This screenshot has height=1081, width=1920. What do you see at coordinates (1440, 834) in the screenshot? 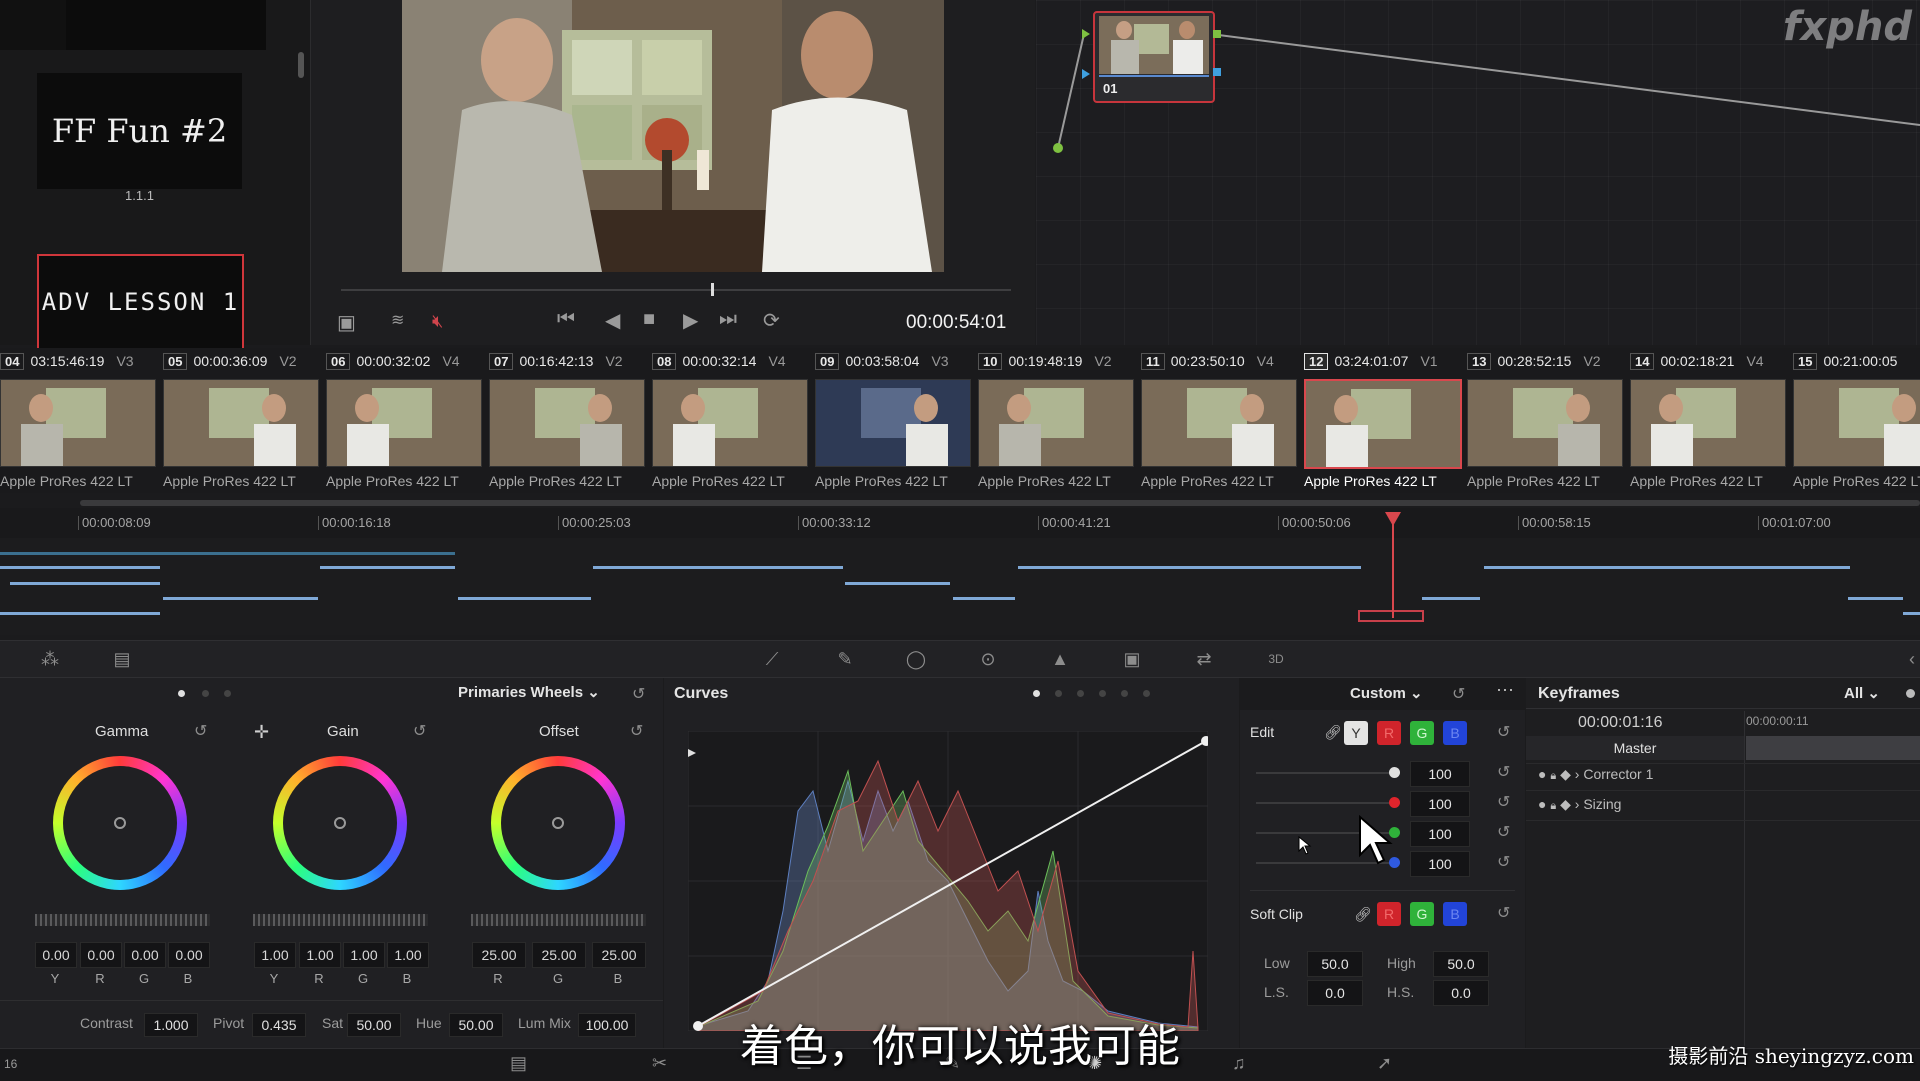
I see `g-value: 100` at bounding box center [1440, 834].